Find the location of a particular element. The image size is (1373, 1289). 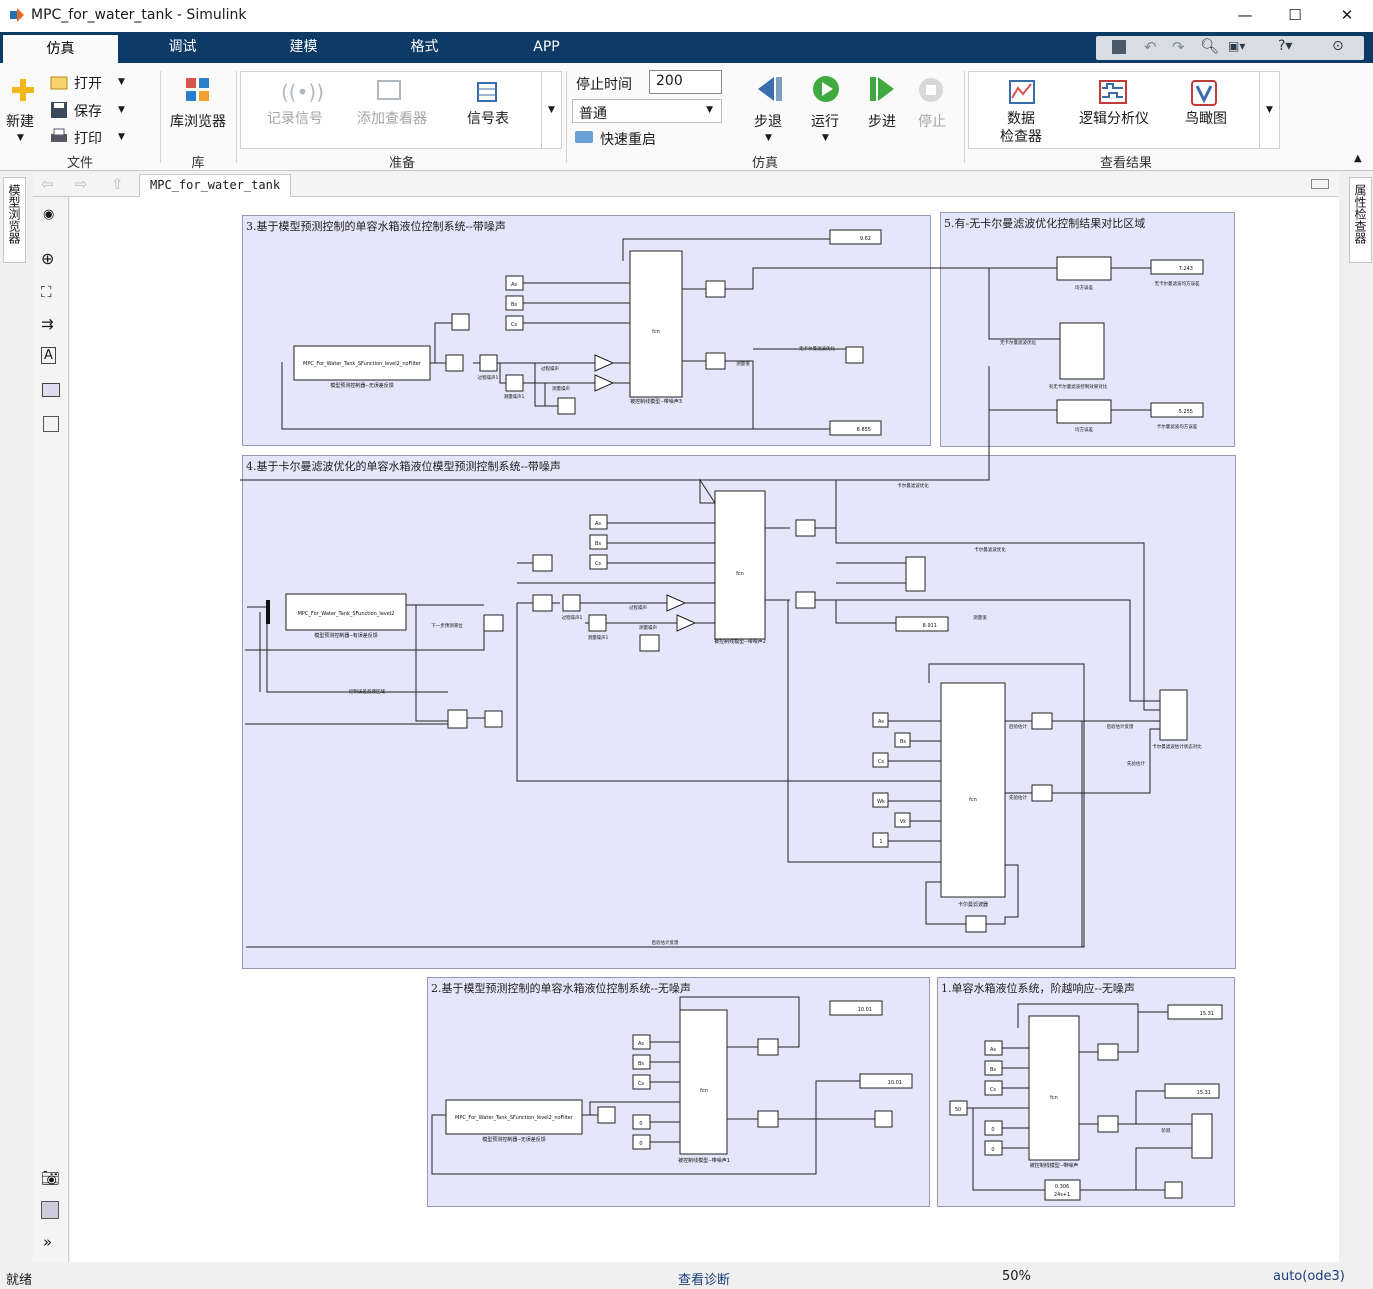

kalman-compare-scope is located at coordinates (1173, 715).